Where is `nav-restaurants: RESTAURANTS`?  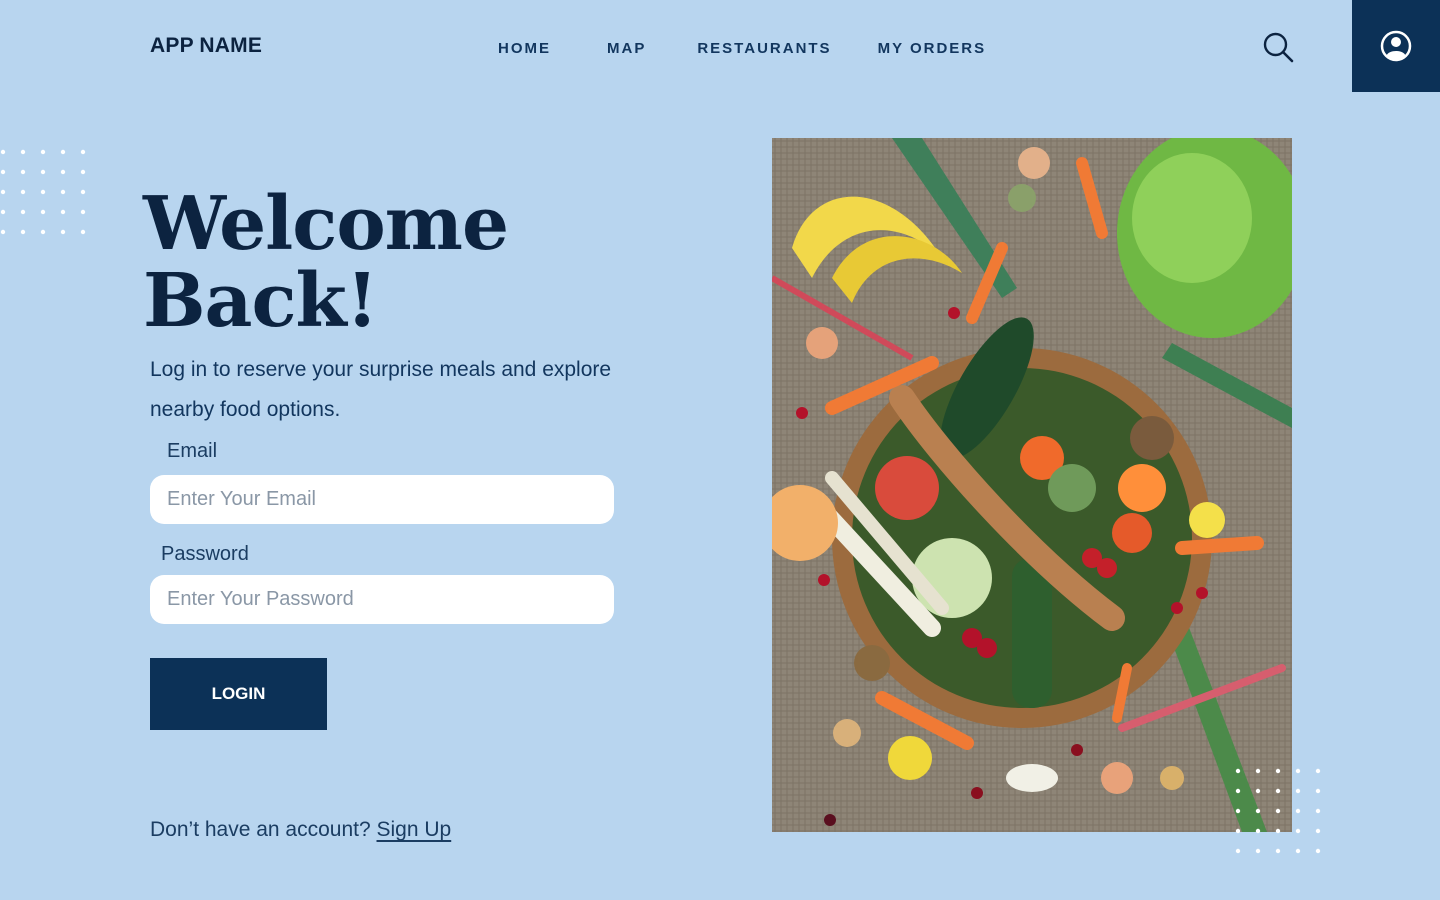
nav-restaurants: RESTAURANTS is located at coordinates (764, 48).